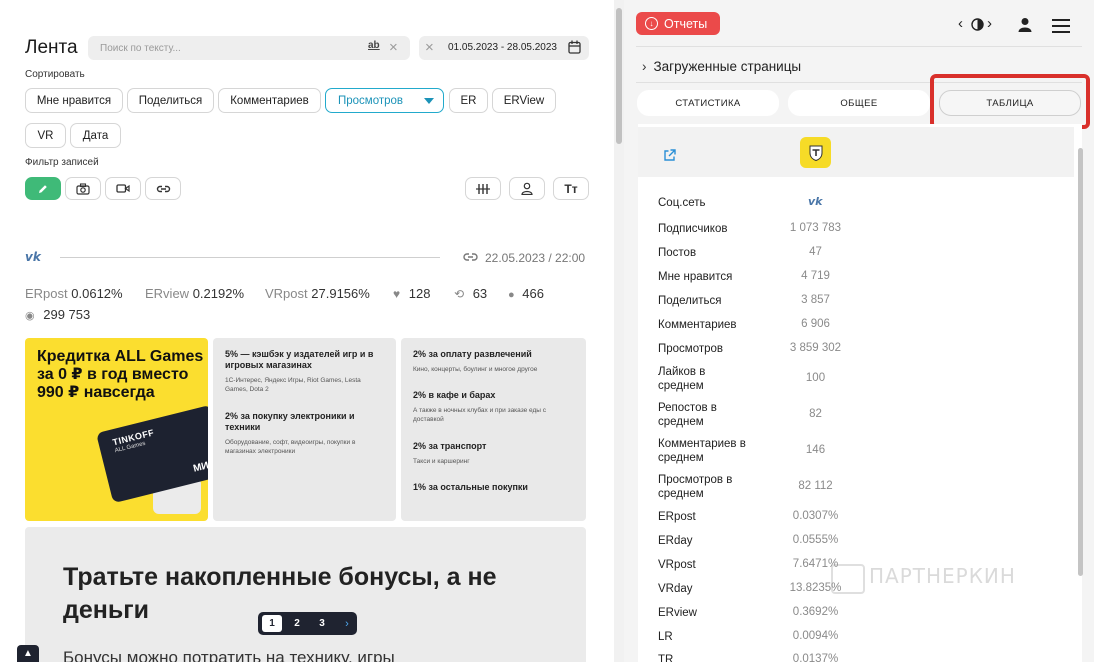  I want to click on row-label: VRpost, so click(677, 565).